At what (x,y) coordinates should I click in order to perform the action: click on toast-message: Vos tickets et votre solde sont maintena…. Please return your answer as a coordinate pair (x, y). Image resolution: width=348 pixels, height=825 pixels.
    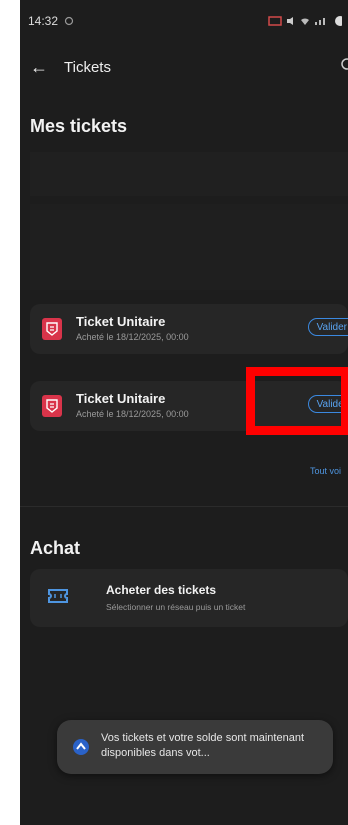
    Looking at the image, I should click on (203, 745).